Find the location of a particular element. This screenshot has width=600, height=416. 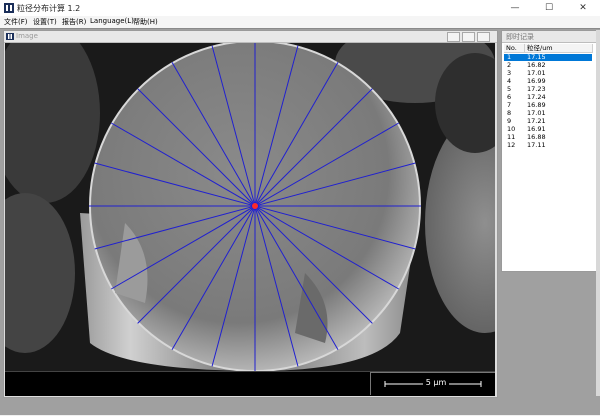

center-marker is located at coordinates (255, 206).